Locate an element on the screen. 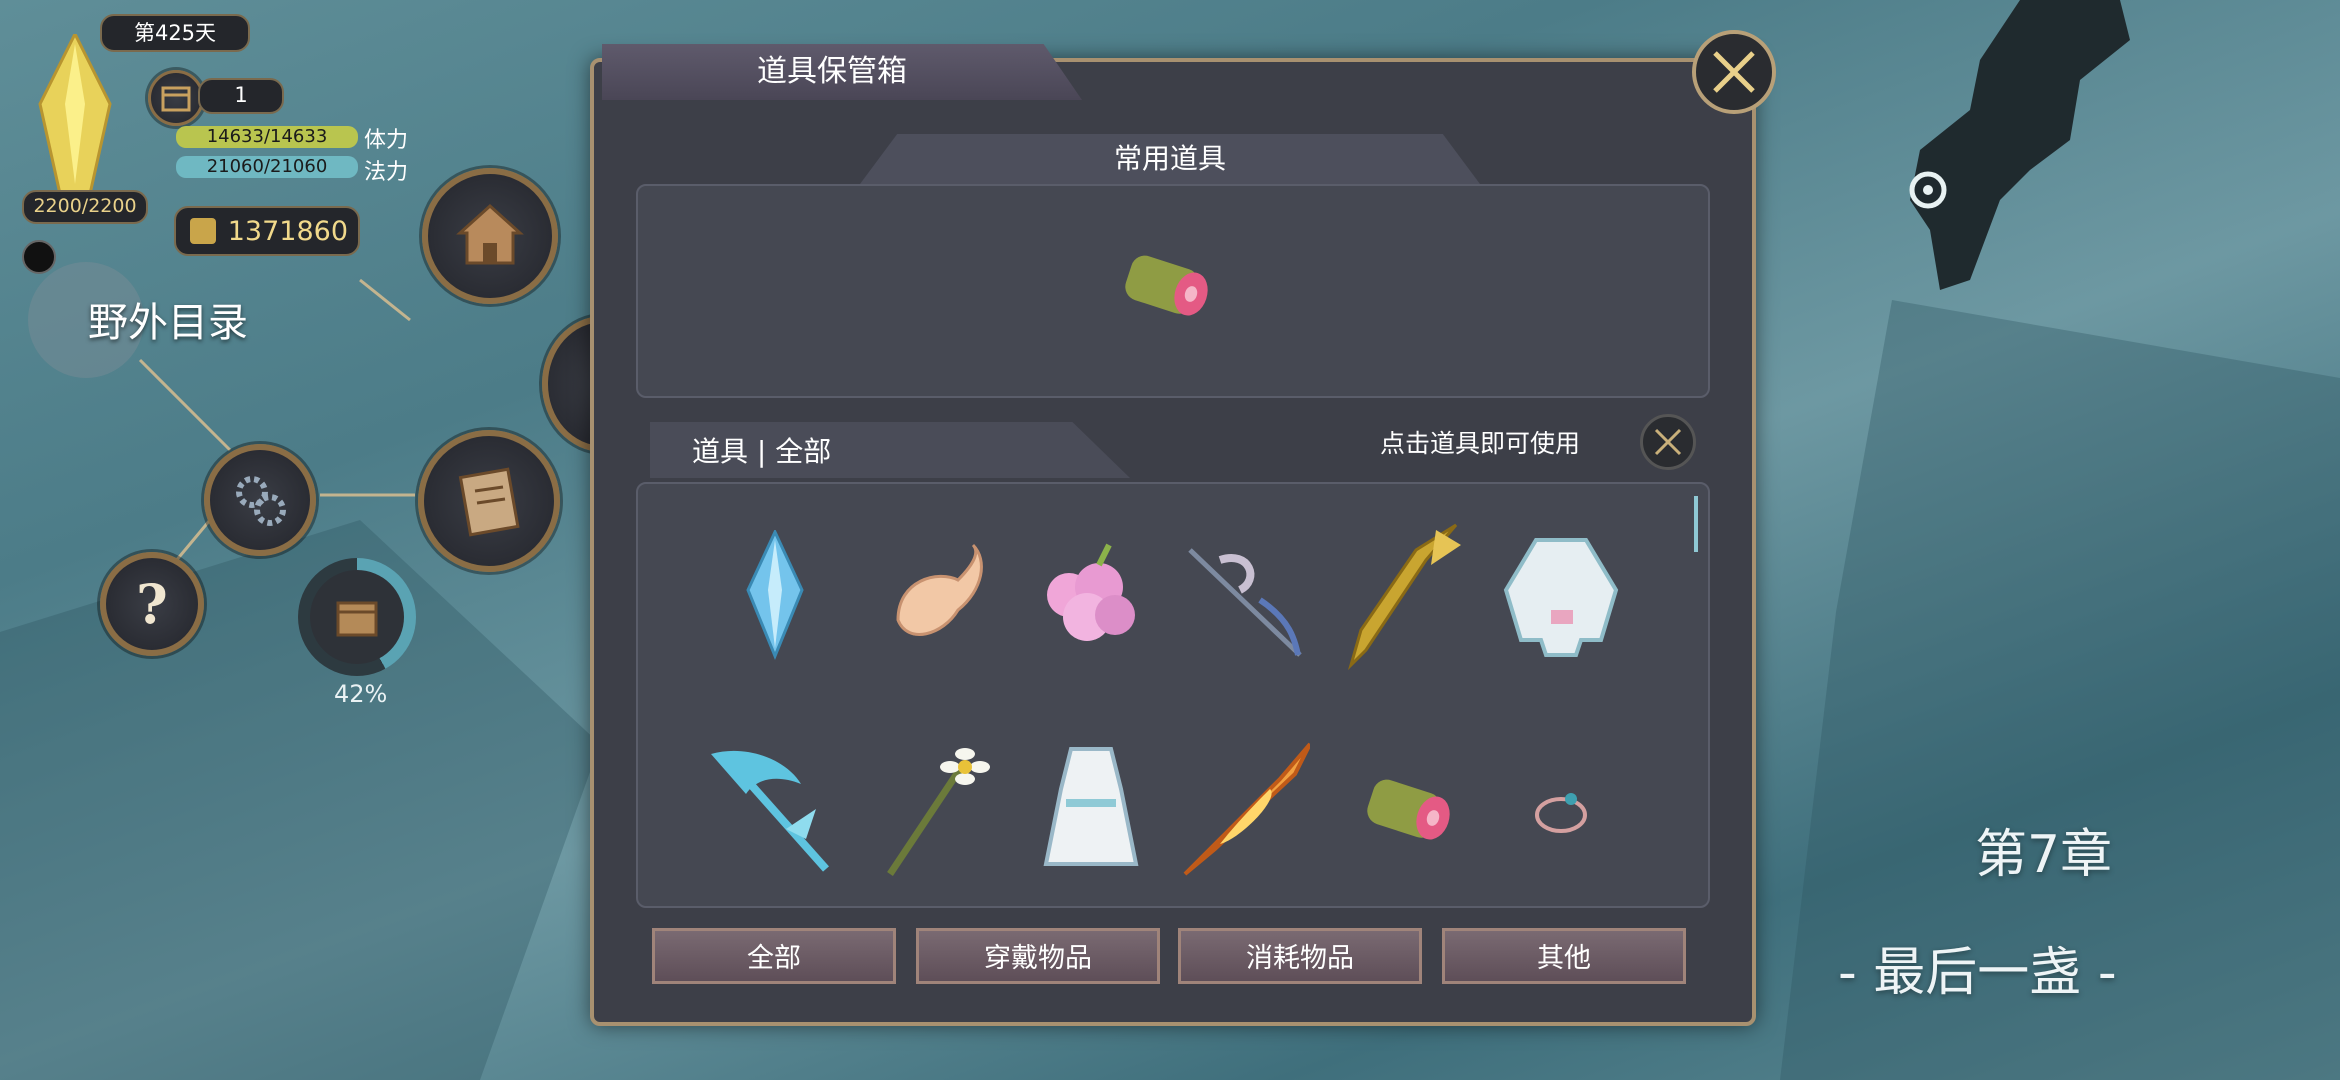 The image size is (2340, 1080). golden-sword-icon is located at coordinates (1404, 596).